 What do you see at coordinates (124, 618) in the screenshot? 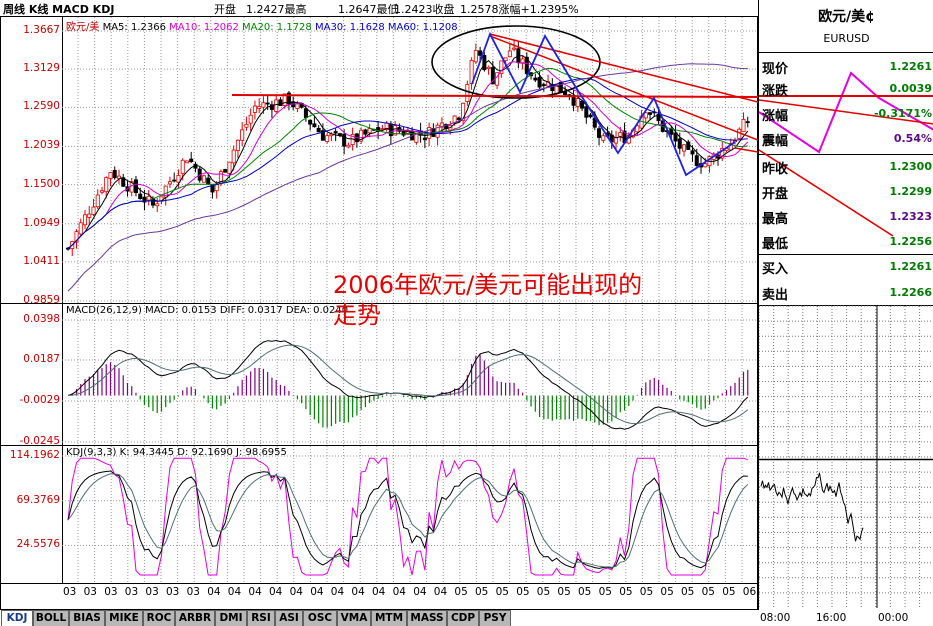
I see `tab-mike: MIKE` at bounding box center [124, 618].